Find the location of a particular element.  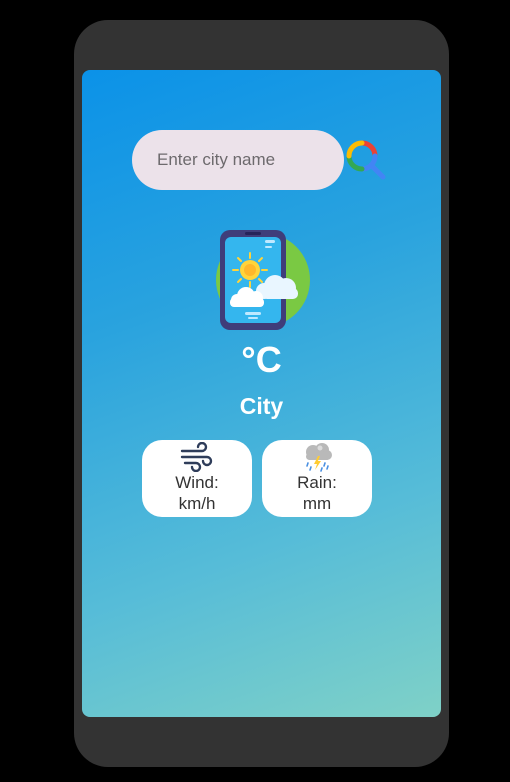

wind-card: Wind: km/h is located at coordinates (197, 478).